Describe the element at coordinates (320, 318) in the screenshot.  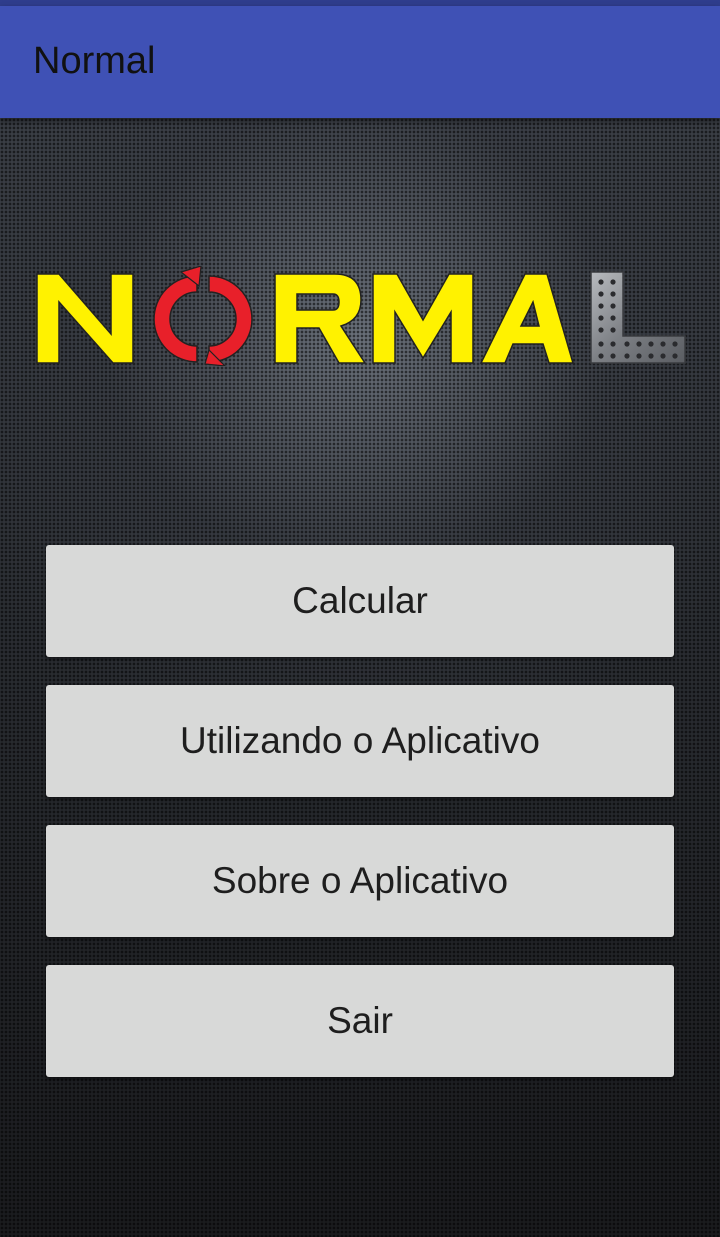
I see `logo-letter-r` at that location.